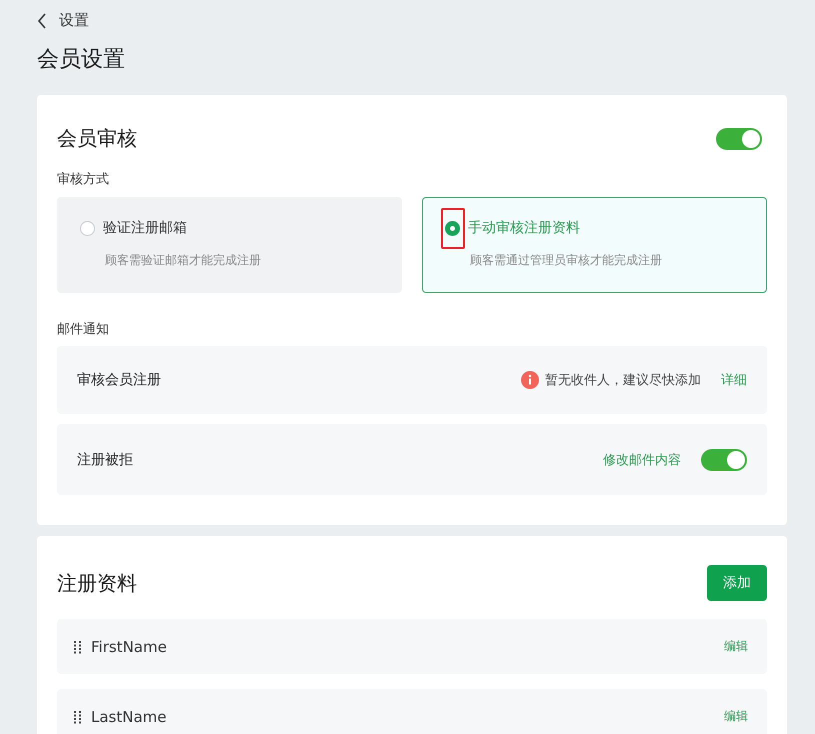 Image resolution: width=815 pixels, height=734 pixels. I want to click on warning-icon, so click(530, 380).